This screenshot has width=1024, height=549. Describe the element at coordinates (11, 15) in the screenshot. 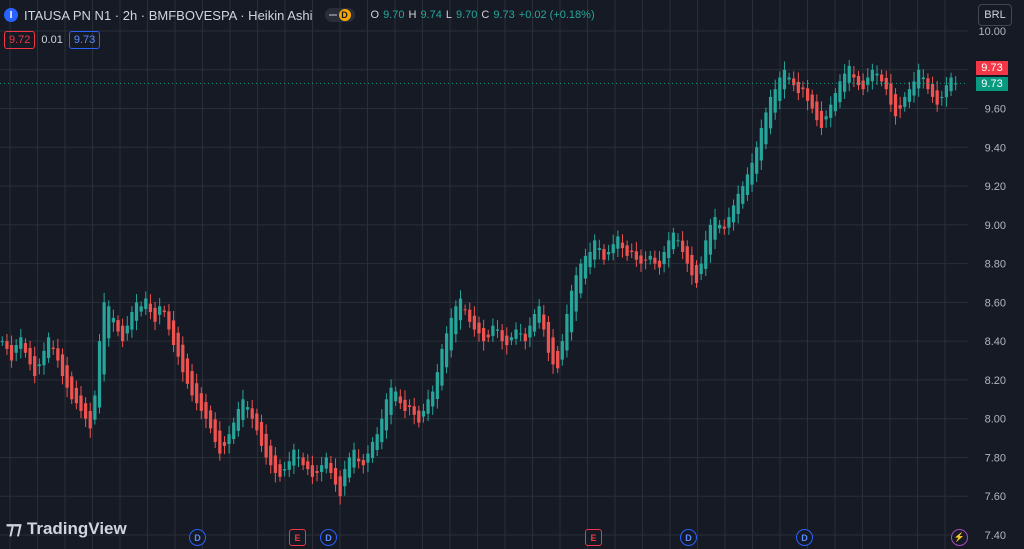

I see `symbol-logo-icon: I` at that location.